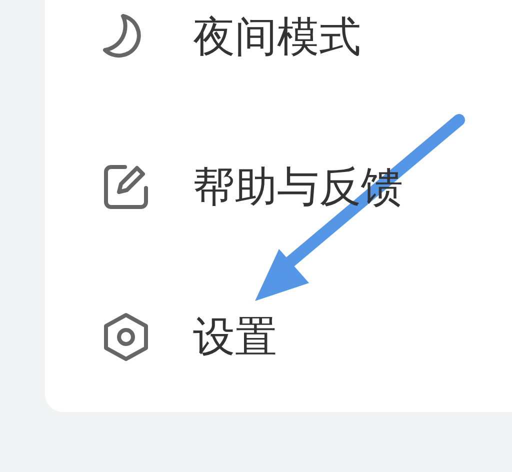 Image resolution: width=512 pixels, height=472 pixels. What do you see at coordinates (277, 37) in the screenshot?
I see `menu-item: 夜间模式` at bounding box center [277, 37].